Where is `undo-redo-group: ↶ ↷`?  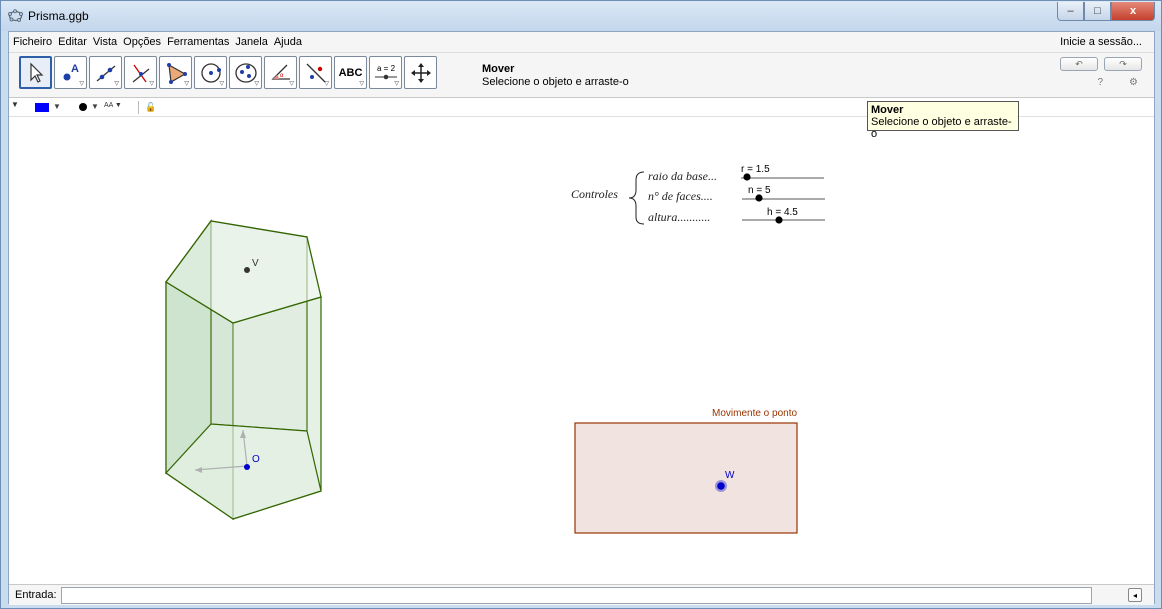
undo-redo-group: ↶ ↷ is located at coordinates (1101, 64).